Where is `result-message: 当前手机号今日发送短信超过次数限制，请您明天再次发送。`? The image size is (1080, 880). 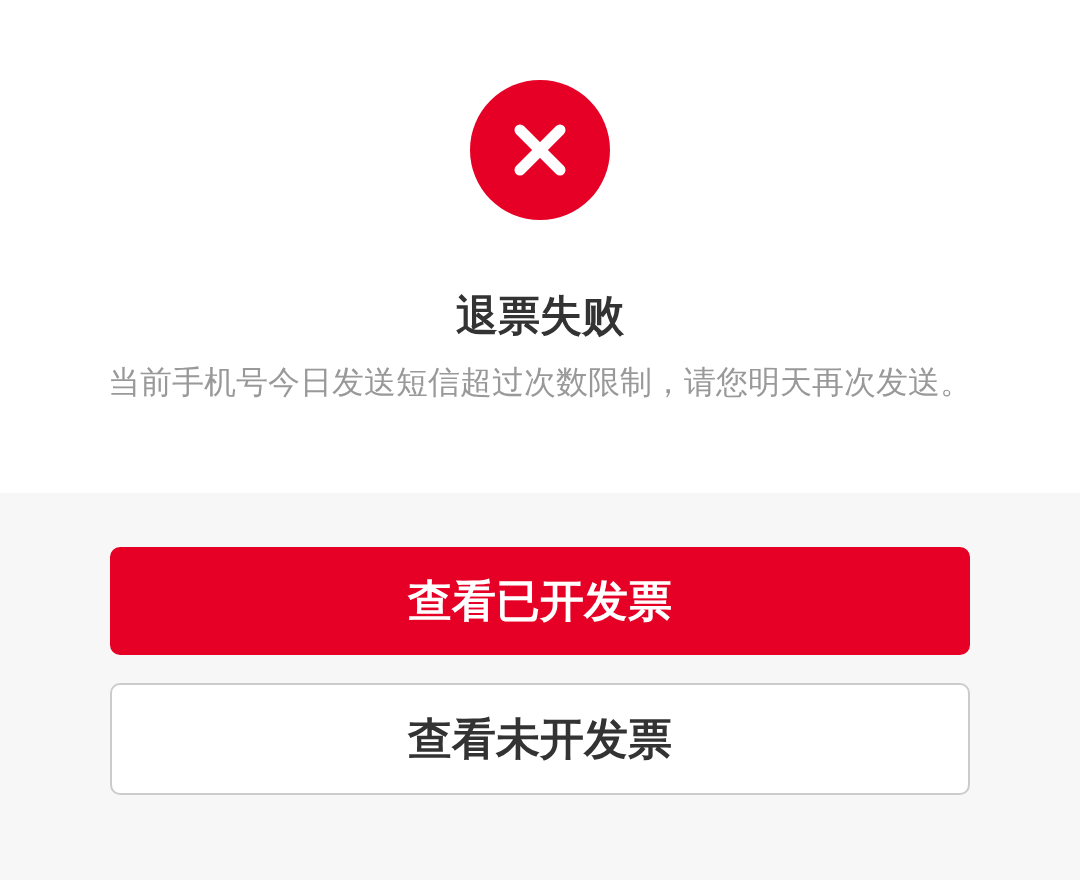 result-message: 当前手机号今日发送短信超过次数限制，请您明天再次发送。 is located at coordinates (540, 382).